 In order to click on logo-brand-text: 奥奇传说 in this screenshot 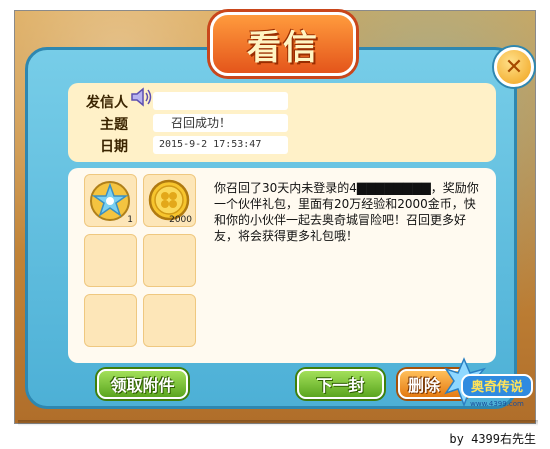, I will do `click(497, 387)`.